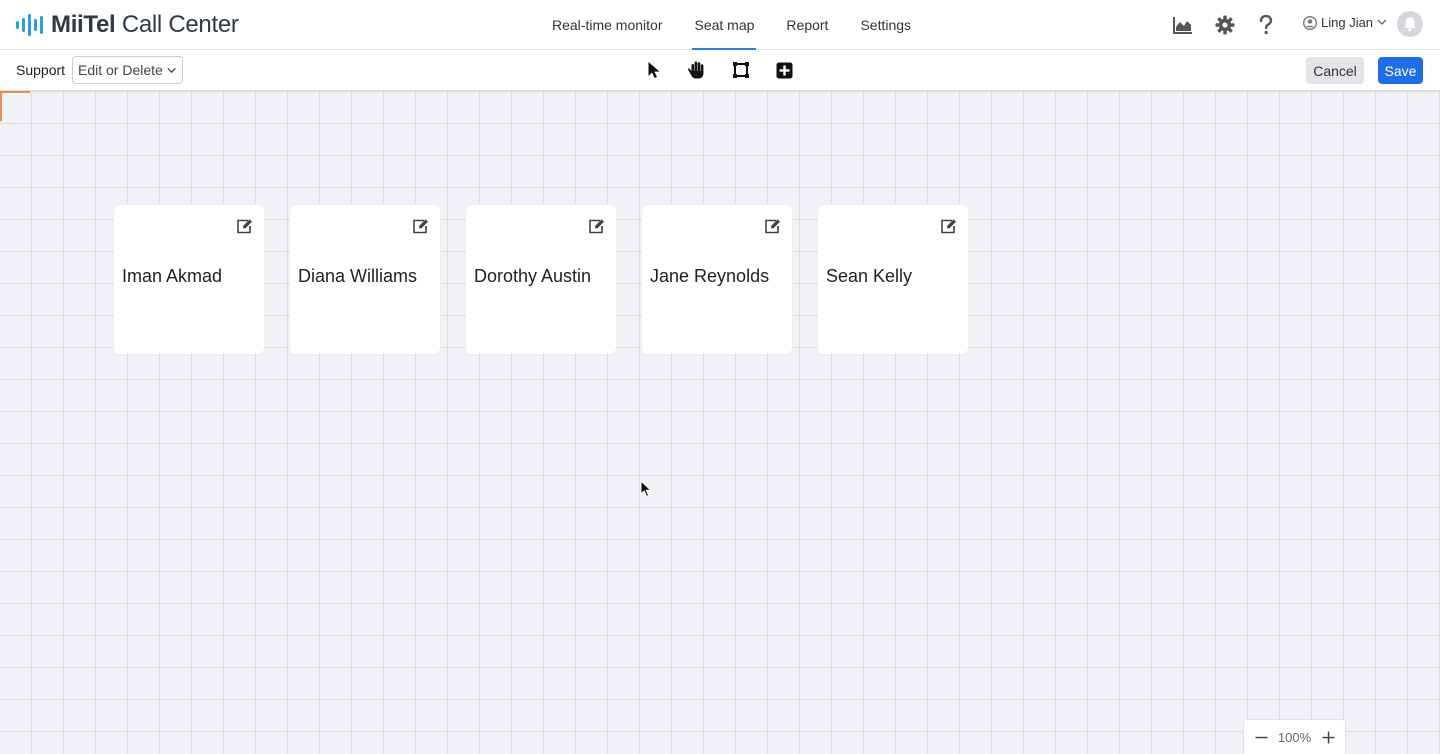  What do you see at coordinates (1266, 25) in the screenshot?
I see `help-icon` at bounding box center [1266, 25].